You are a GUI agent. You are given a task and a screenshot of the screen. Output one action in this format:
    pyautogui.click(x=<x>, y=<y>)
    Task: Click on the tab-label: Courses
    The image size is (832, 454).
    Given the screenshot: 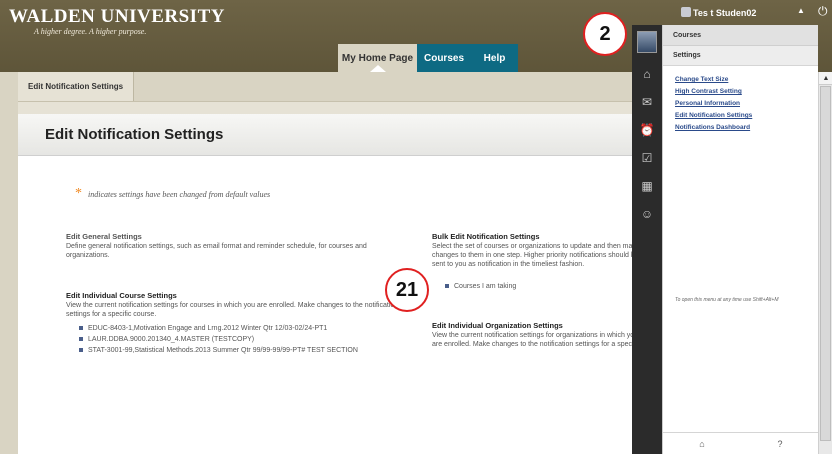 What is the action you would take?
    pyautogui.click(x=443, y=58)
    